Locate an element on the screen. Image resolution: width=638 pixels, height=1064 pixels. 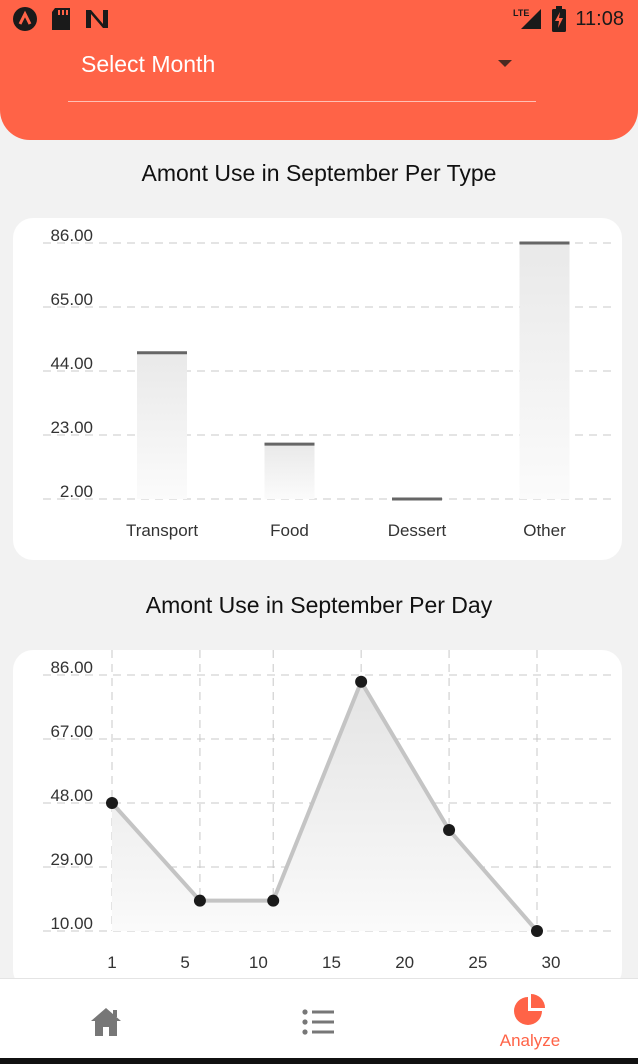
nav-analyze: Analyze is located at coordinates (530, 1021).